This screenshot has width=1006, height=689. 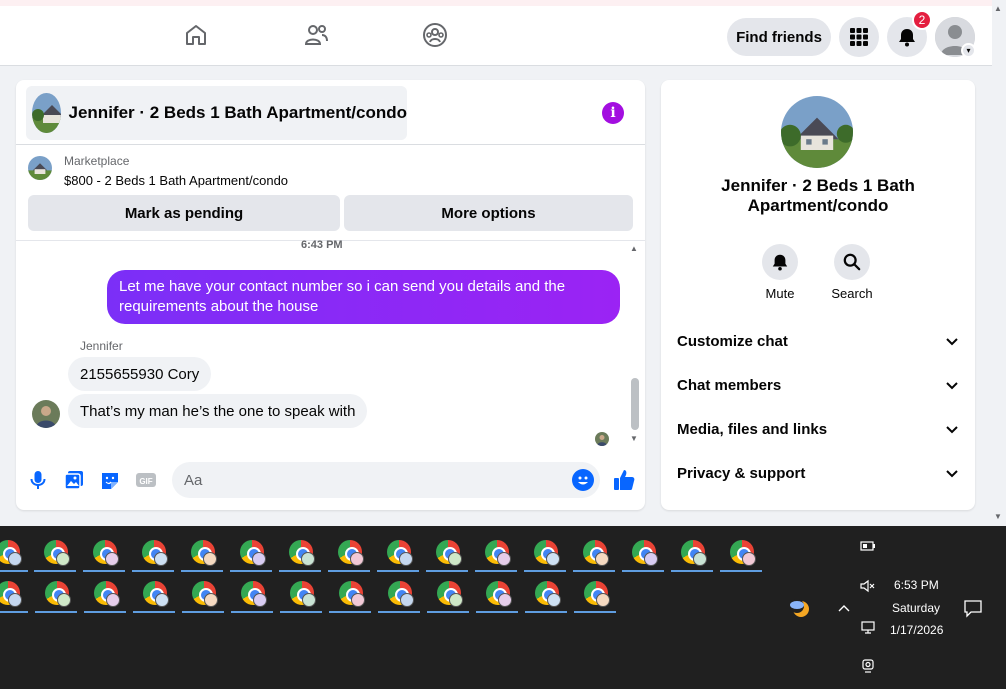 What do you see at coordinates (907, 38) in the screenshot?
I see `bell-icon` at bounding box center [907, 38].